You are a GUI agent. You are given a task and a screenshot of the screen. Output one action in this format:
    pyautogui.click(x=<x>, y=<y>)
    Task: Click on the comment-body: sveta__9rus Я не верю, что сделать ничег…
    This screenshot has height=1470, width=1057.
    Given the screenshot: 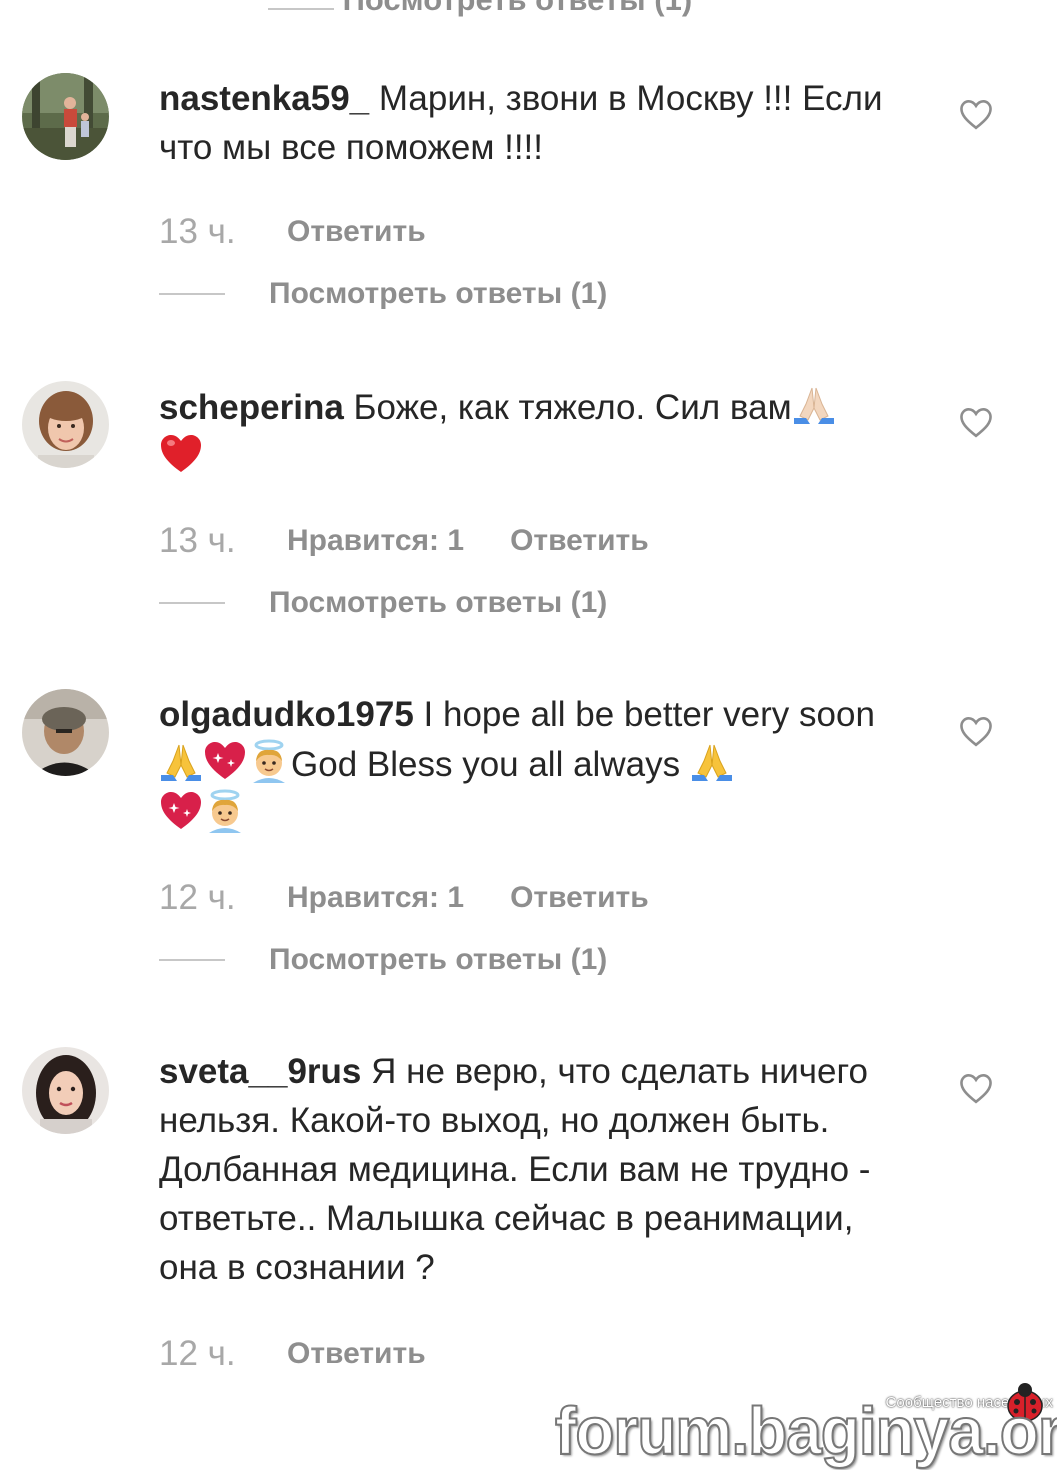 What is the action you would take?
    pyautogui.click(x=539, y=1169)
    